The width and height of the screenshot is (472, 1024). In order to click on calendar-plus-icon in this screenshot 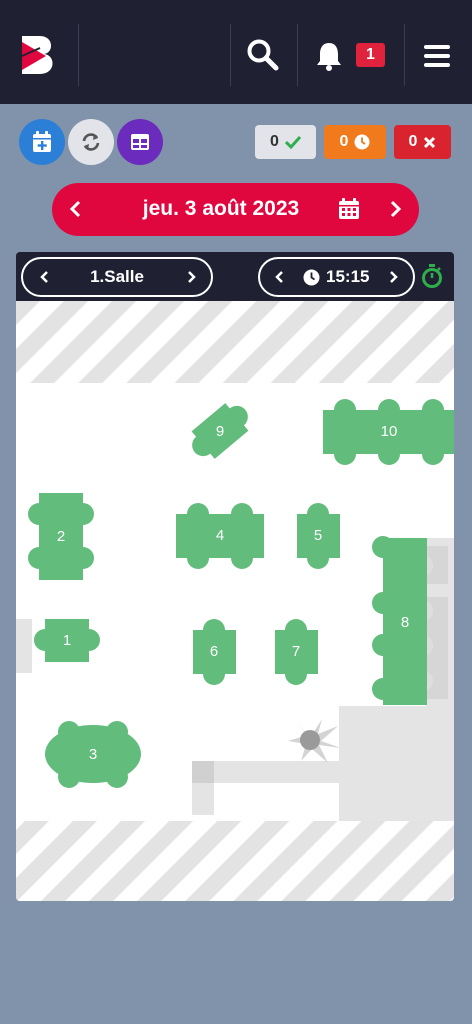, I will do `click(42, 141)`.